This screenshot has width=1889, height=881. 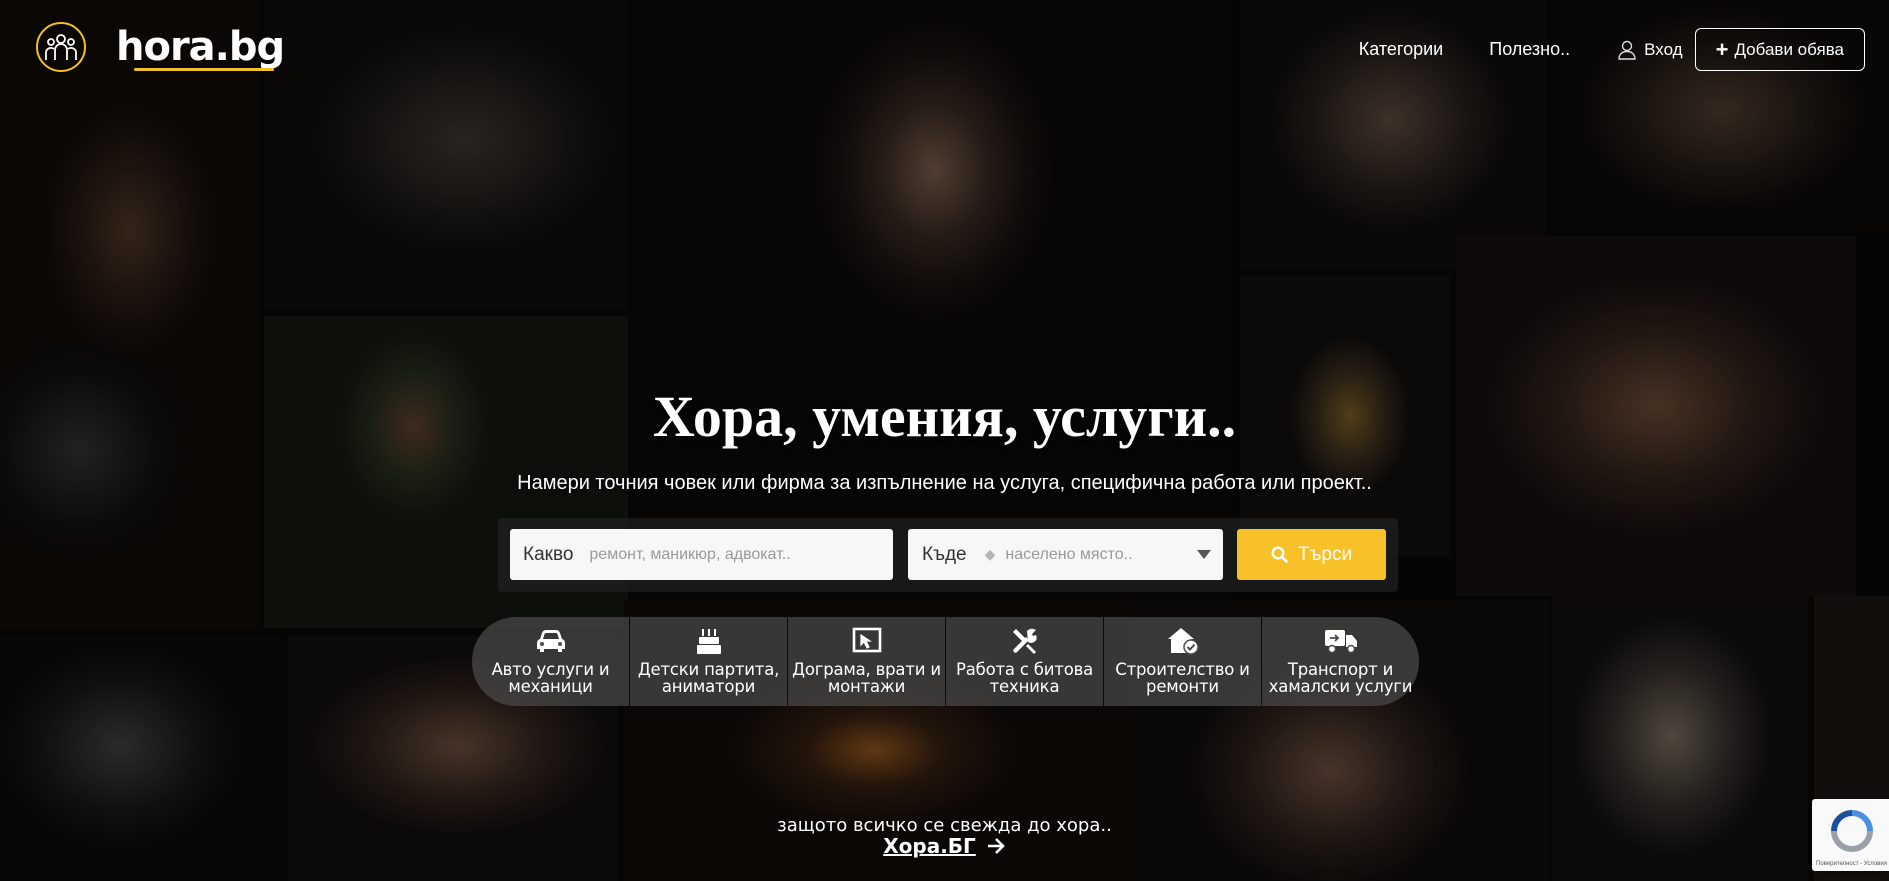 I want to click on login-link: Вход, so click(x=1650, y=49).